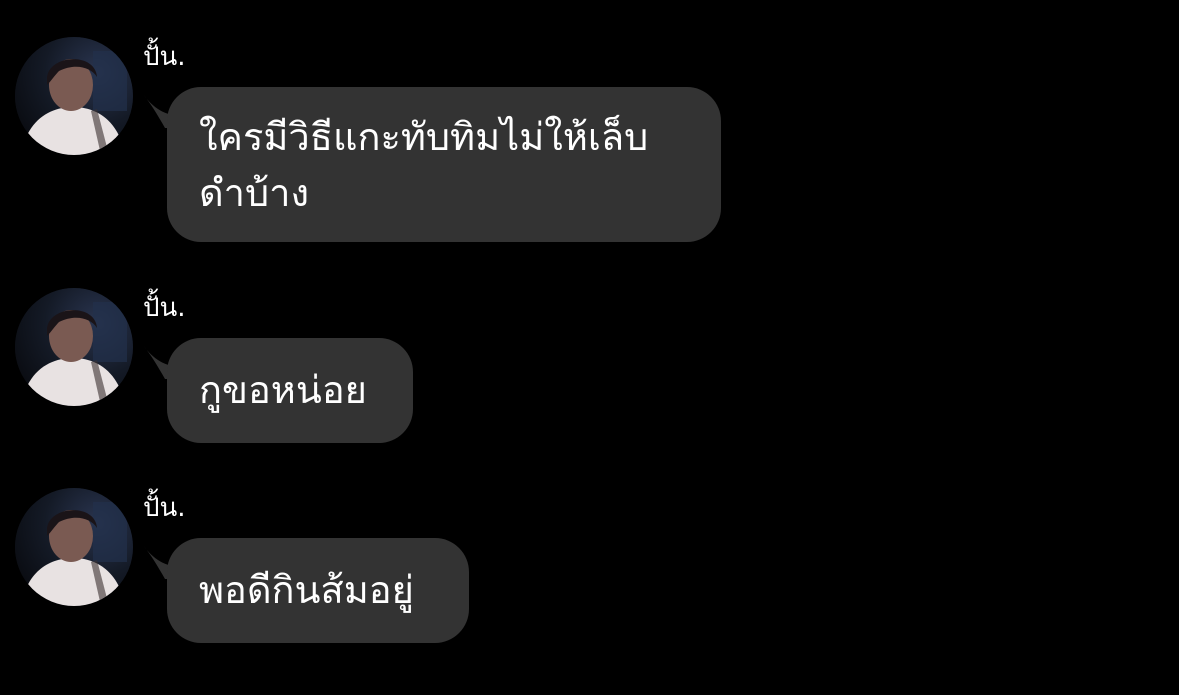 The width and height of the screenshot is (1179, 695). What do you see at coordinates (424, 165) in the screenshot?
I see `message-text: ใครมีวิธีแกะทับทิมไม่ให้เล็บ ดำบ้าง` at bounding box center [424, 165].